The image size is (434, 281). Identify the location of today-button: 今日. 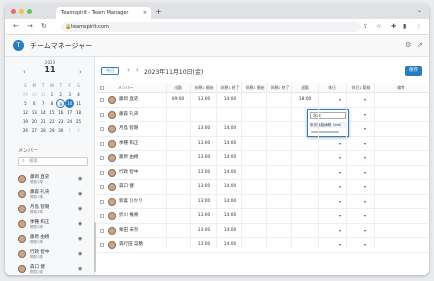
(110, 71).